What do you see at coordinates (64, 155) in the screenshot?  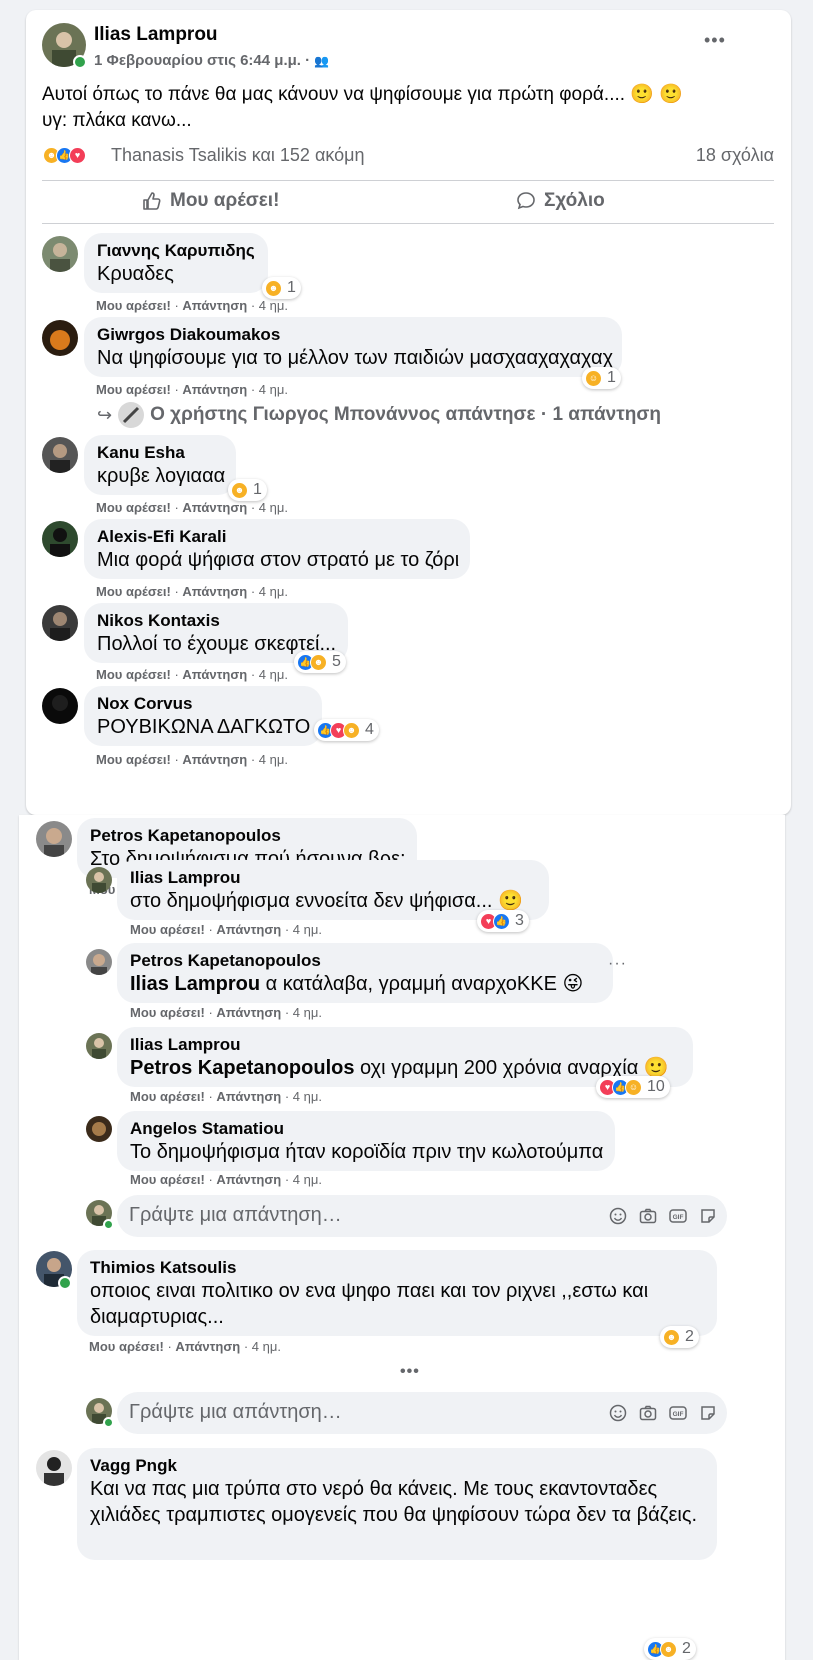 I see `reaction-icons: ☻ 👍 ♥` at bounding box center [64, 155].